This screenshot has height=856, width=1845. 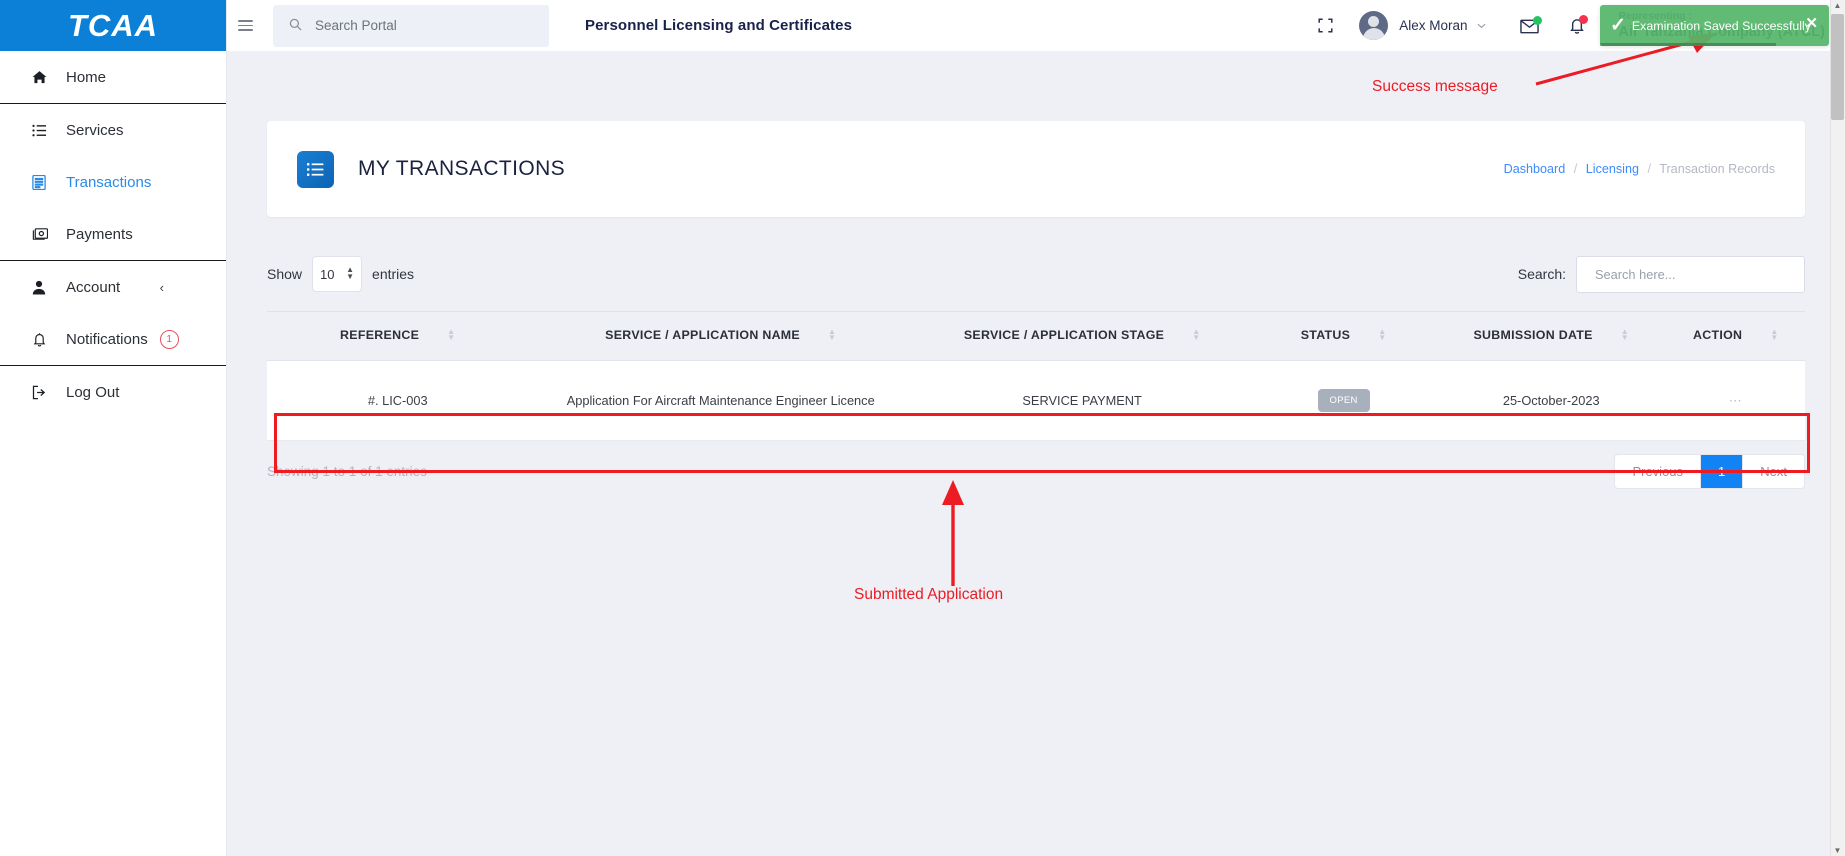 I want to click on column-label: STATUS, so click(x=1325, y=335).